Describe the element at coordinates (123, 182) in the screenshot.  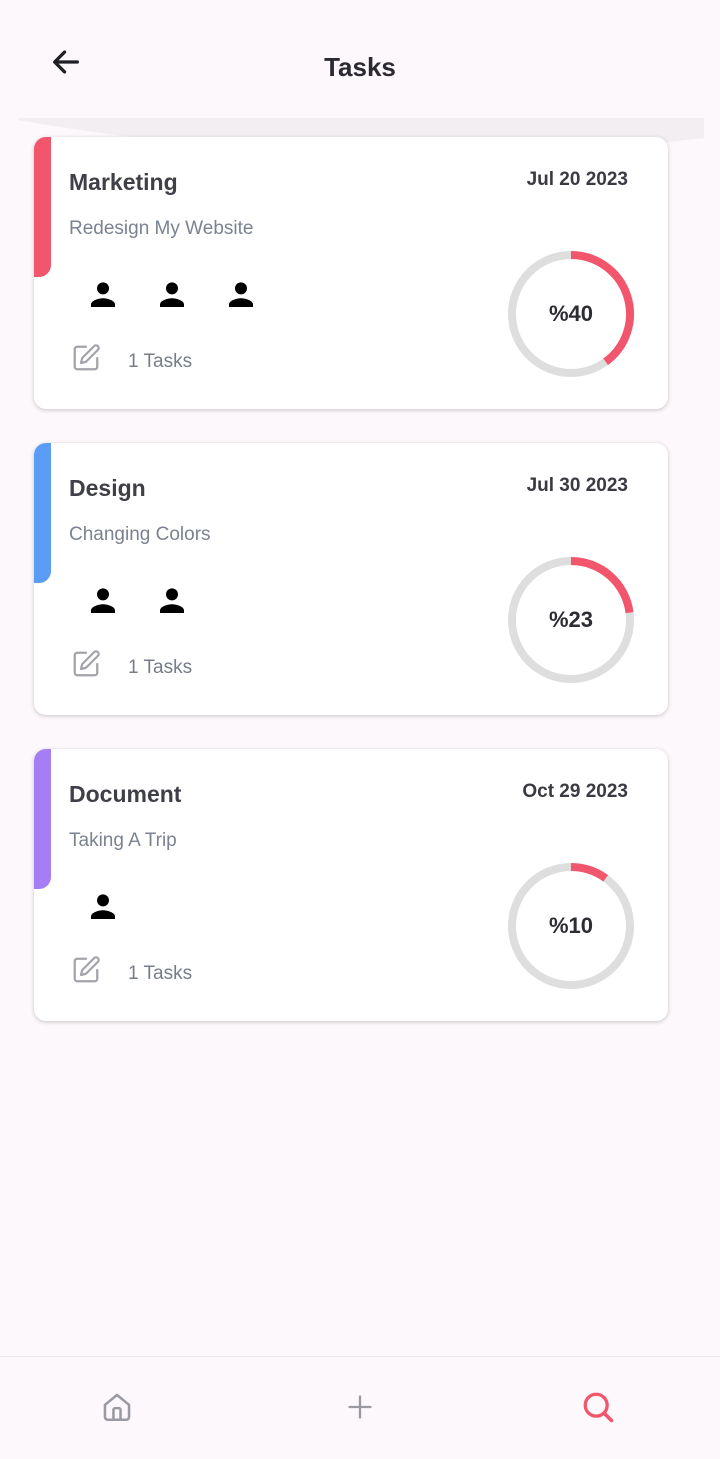
I see `card-category: Marketing` at that location.